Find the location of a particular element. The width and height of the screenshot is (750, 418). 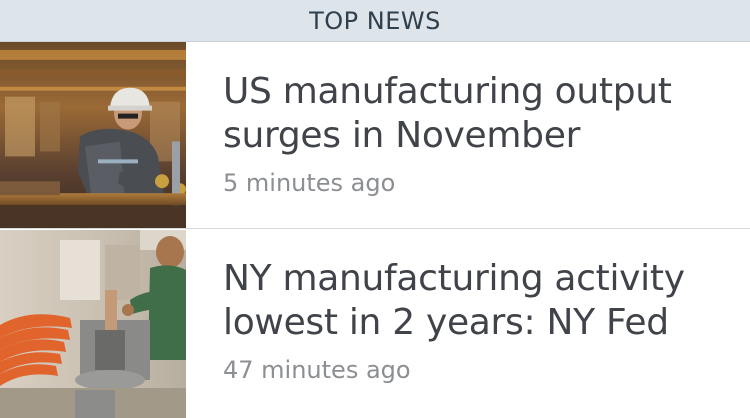

section-header: TOP NEWS is located at coordinates (375, 21).